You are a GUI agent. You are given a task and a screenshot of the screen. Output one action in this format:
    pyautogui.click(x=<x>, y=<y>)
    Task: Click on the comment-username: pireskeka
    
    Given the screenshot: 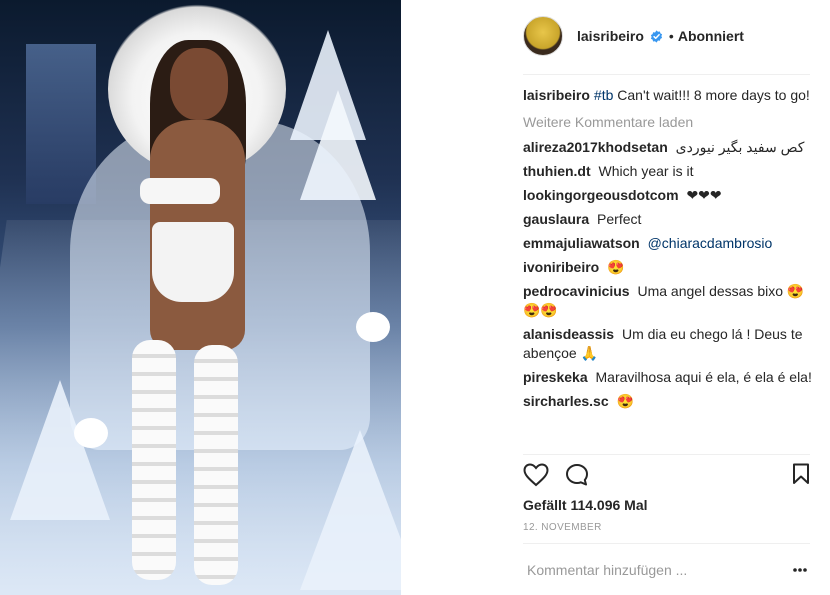 What is the action you would take?
    pyautogui.click(x=555, y=377)
    